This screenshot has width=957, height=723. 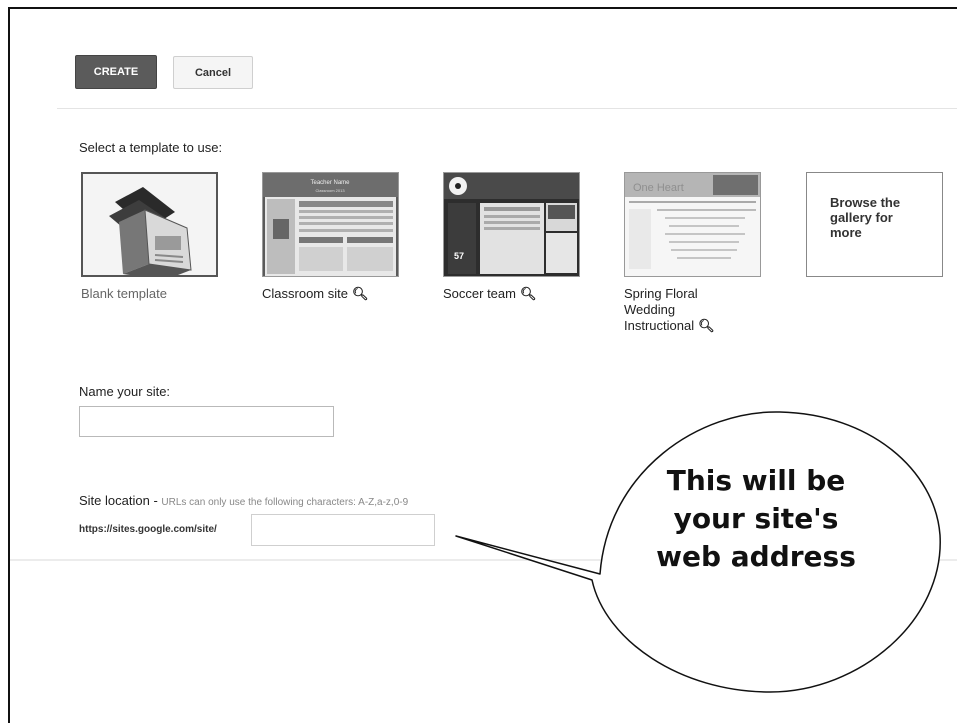 What do you see at coordinates (756, 556) in the screenshot?
I see `callout-line-3: web address` at bounding box center [756, 556].